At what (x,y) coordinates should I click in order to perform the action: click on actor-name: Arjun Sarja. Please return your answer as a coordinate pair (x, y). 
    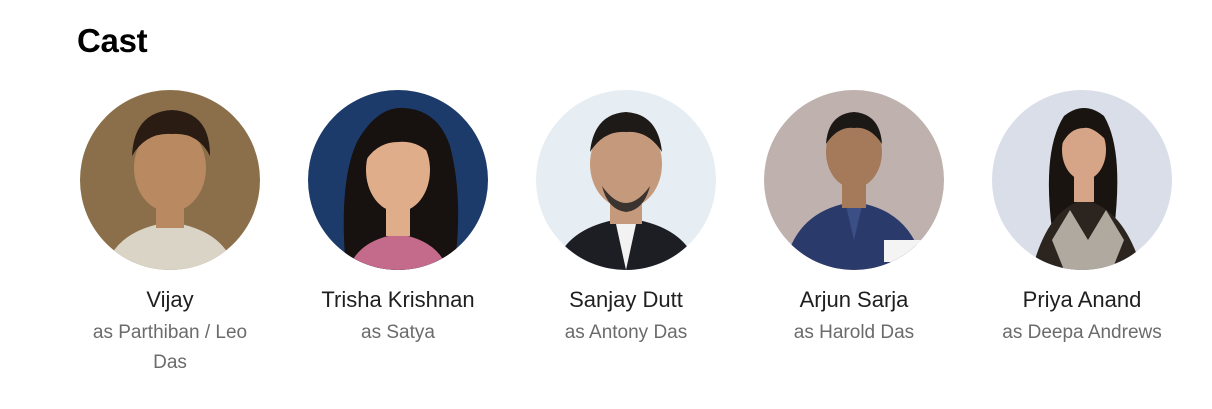
    Looking at the image, I should click on (854, 300).